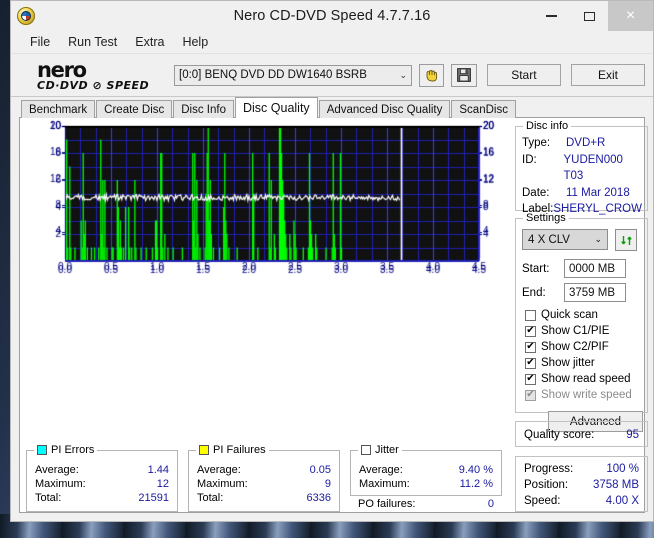 This screenshot has height=538, width=654. I want to click on checkbox-quick-scan: Quick scan, so click(586, 315).